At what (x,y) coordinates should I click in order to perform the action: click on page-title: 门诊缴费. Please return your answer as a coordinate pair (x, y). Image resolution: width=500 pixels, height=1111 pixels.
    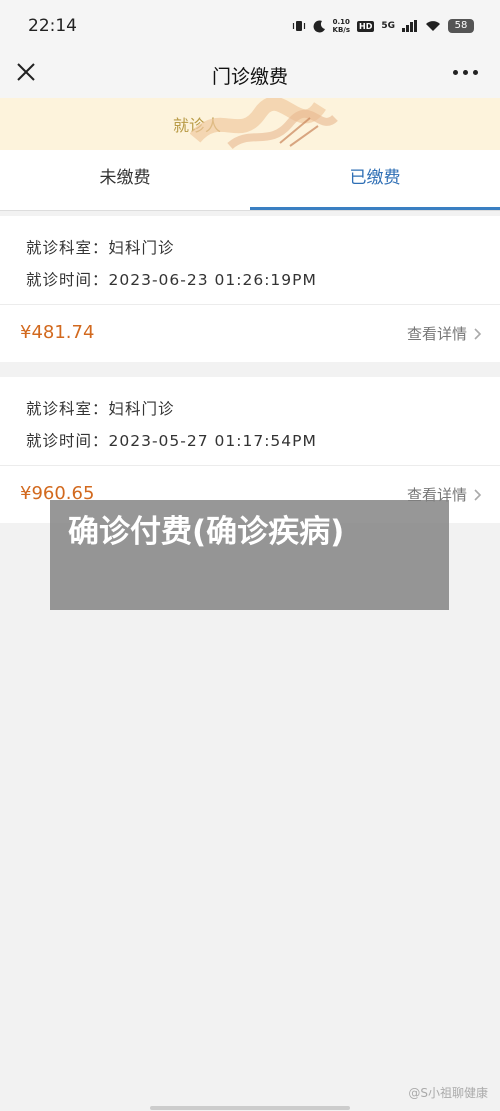
    Looking at the image, I should click on (249, 76).